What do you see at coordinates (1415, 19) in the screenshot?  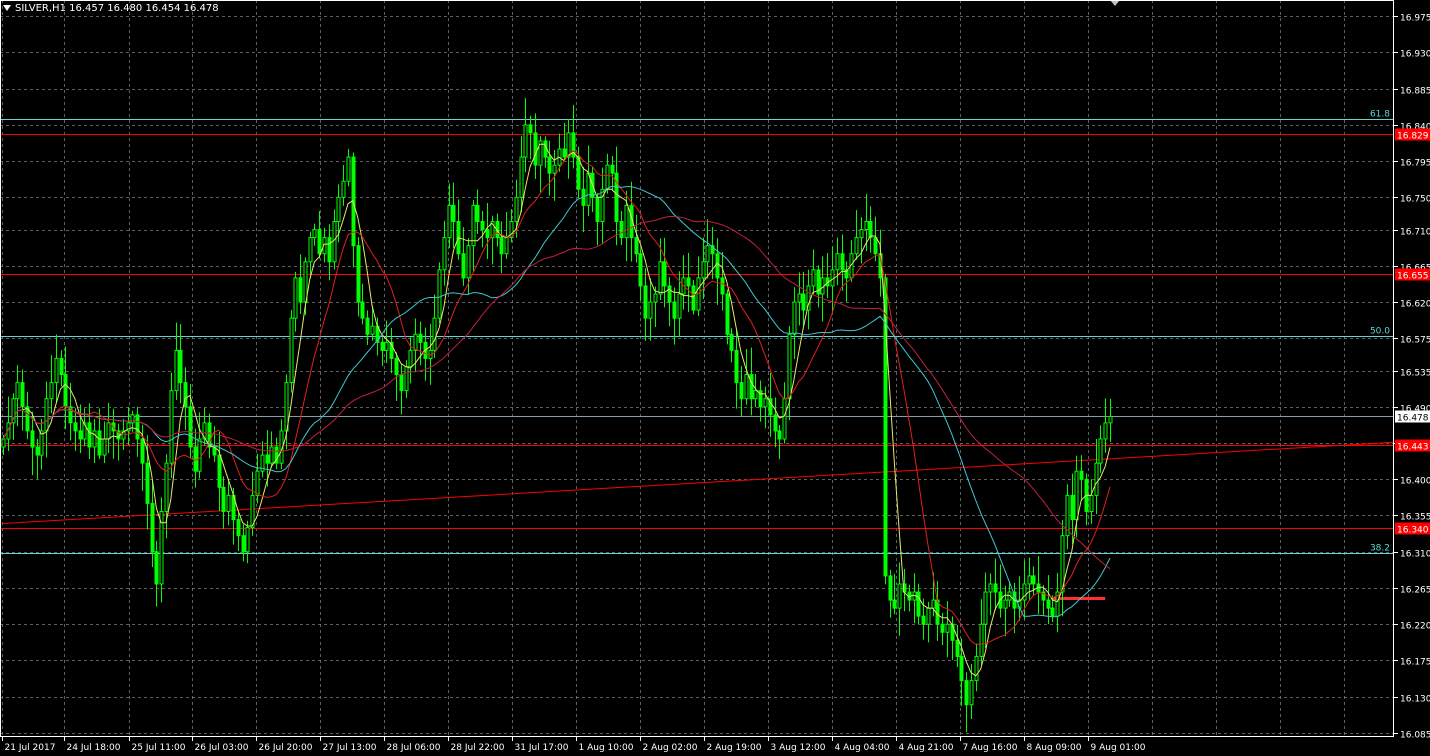 I see `y-tick-label: 16.975` at bounding box center [1415, 19].